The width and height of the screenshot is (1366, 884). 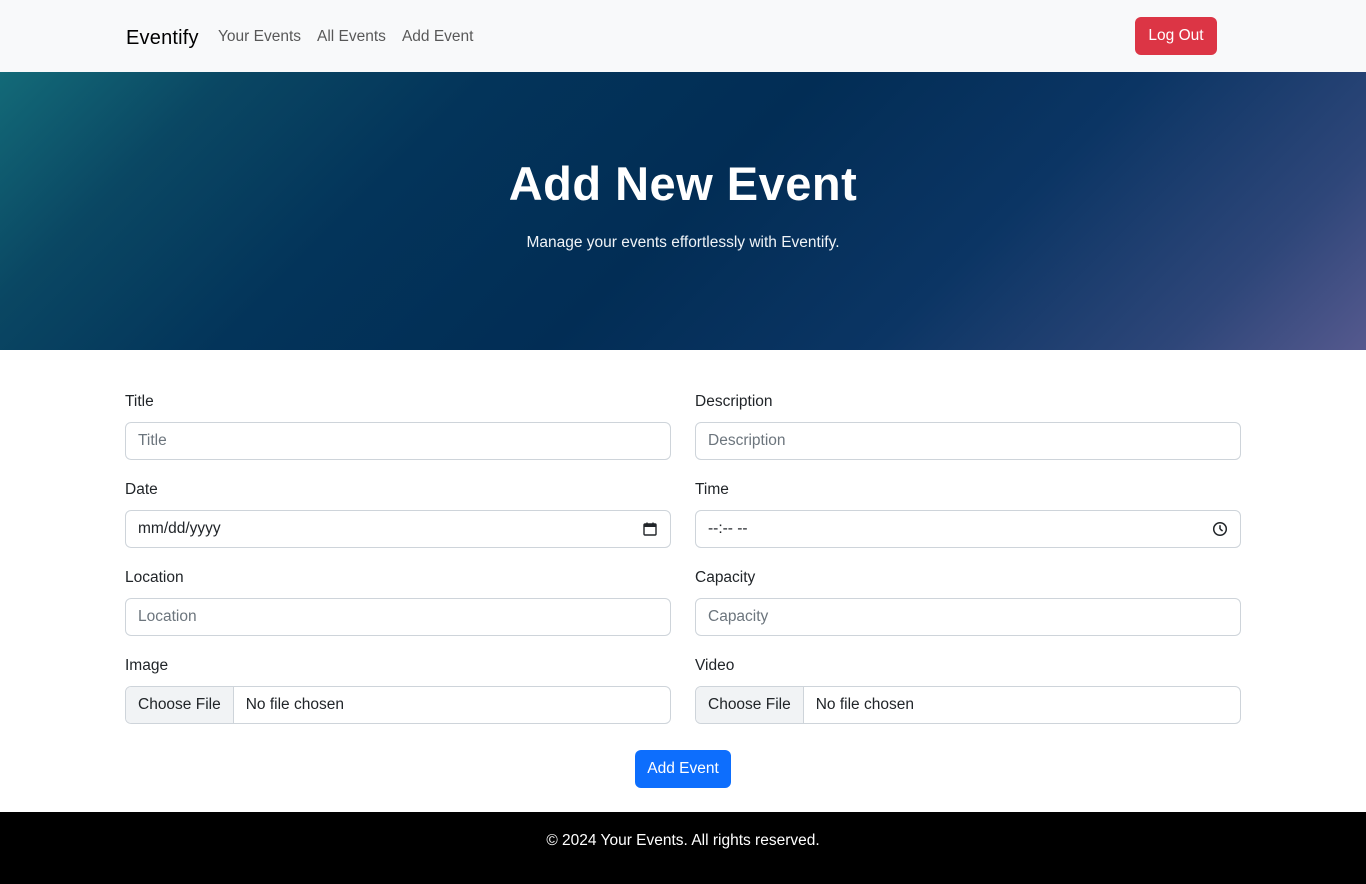 I want to click on time-label: Time, so click(x=712, y=489).